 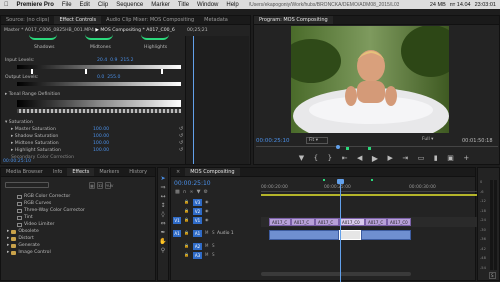 What do you see at coordinates (336, 274) in the screenshot?
I see `timeline-scrollbar` at bounding box center [336, 274].